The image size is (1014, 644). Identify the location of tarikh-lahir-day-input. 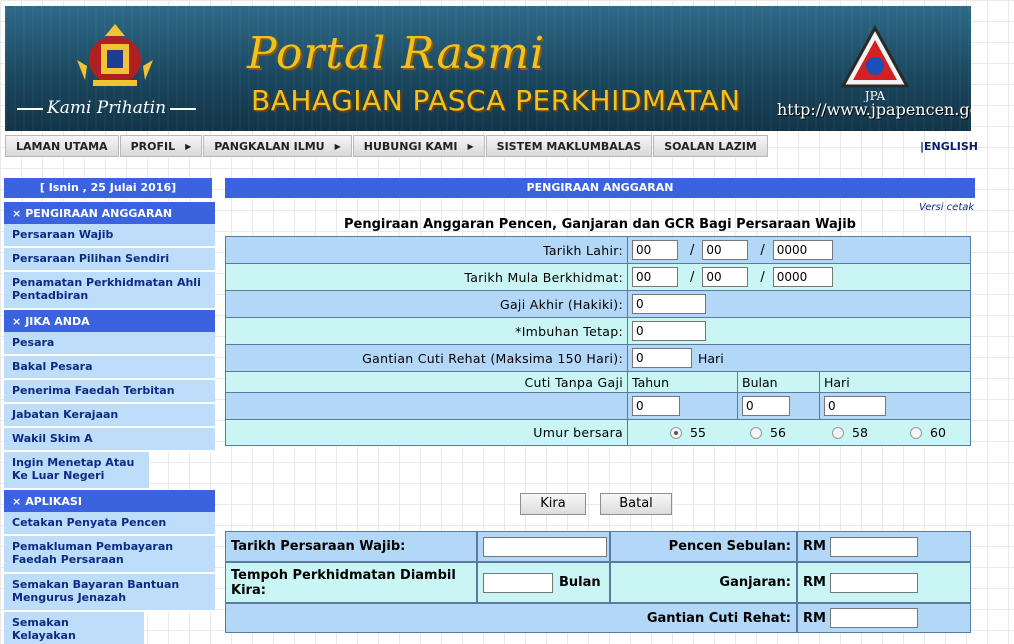
(655, 250).